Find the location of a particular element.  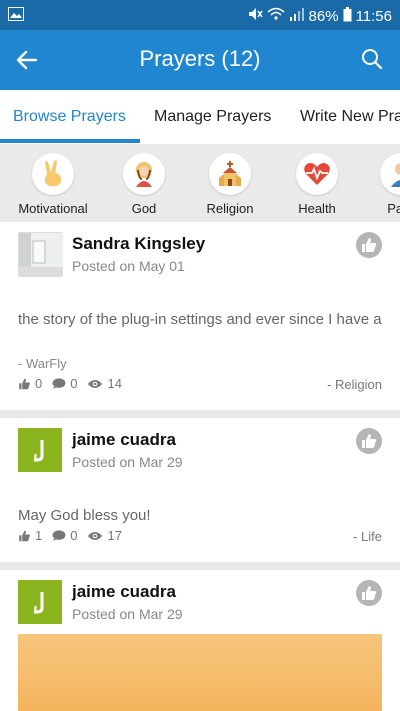

prayer-category: - Life is located at coordinates (367, 536).